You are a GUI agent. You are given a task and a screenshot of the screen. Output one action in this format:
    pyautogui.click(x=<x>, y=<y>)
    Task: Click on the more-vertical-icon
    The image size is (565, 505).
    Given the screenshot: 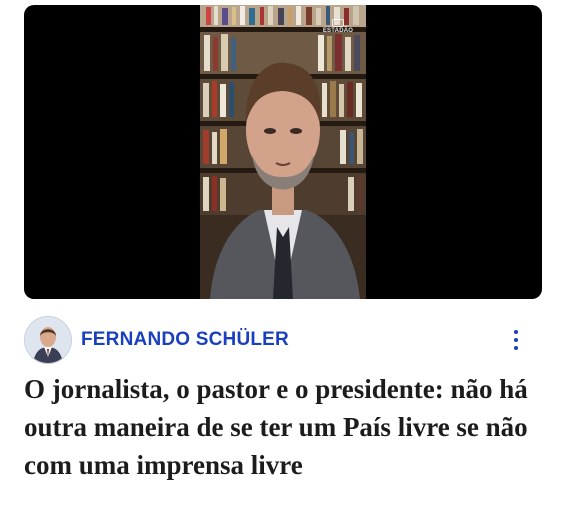 What is the action you would take?
    pyautogui.click(x=516, y=340)
    